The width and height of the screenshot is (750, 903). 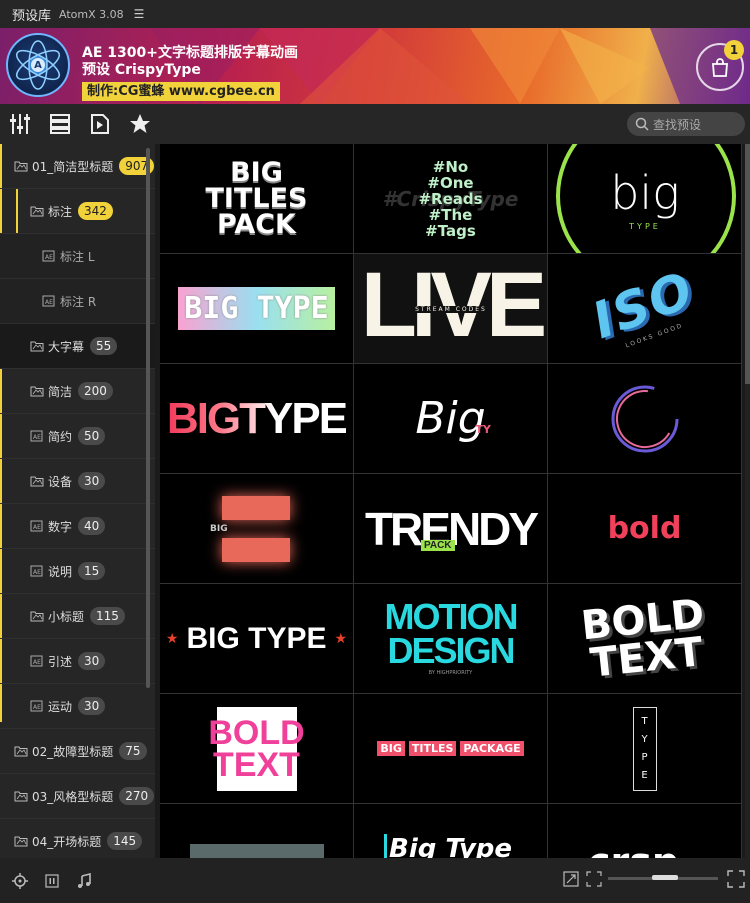 I want to click on sidebar-item: AE 引述 30, so click(x=77, y=661).